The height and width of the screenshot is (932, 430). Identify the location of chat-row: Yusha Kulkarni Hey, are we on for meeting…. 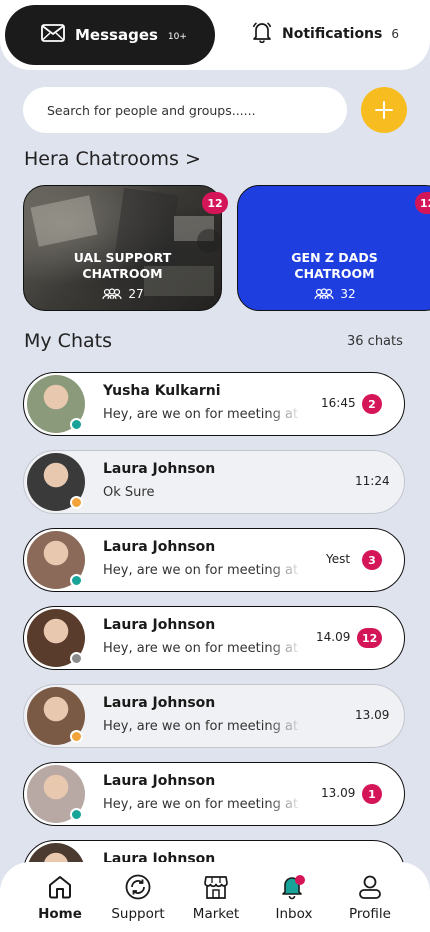
(214, 404).